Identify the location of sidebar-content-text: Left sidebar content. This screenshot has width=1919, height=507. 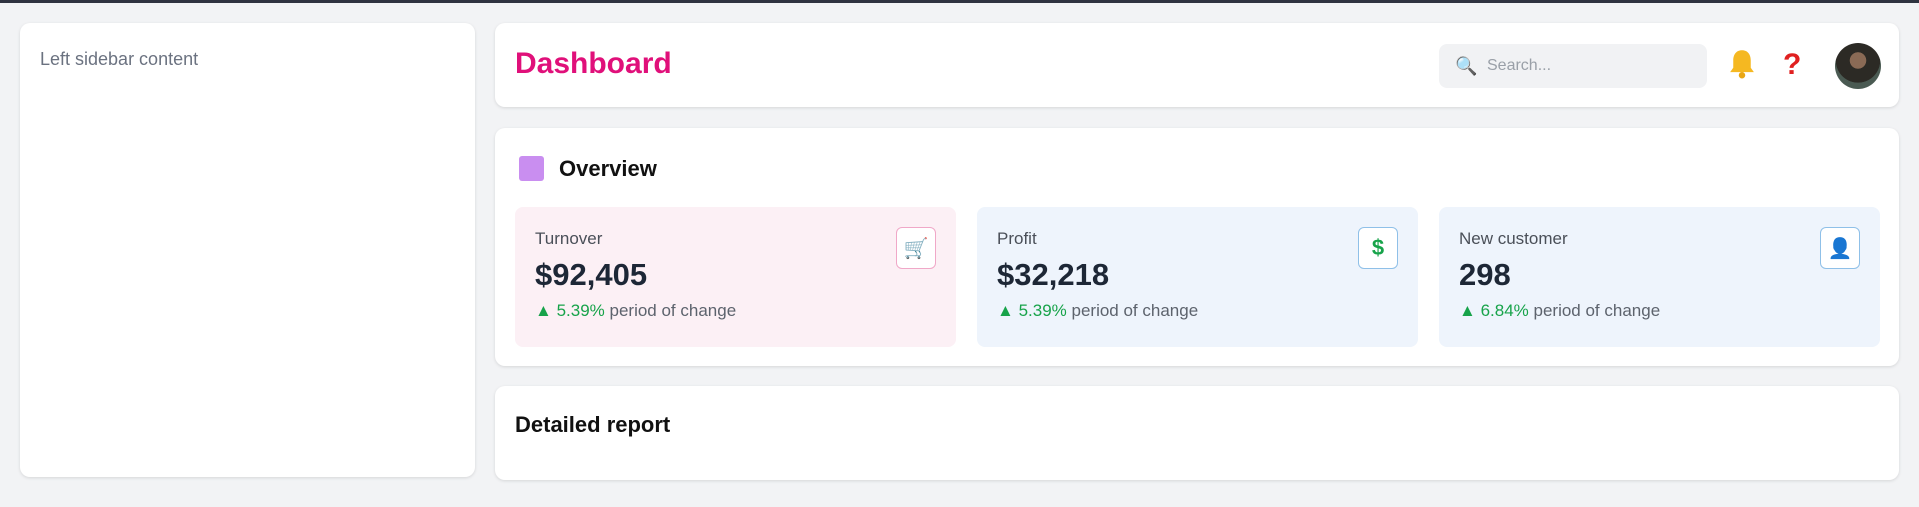
(119, 59).